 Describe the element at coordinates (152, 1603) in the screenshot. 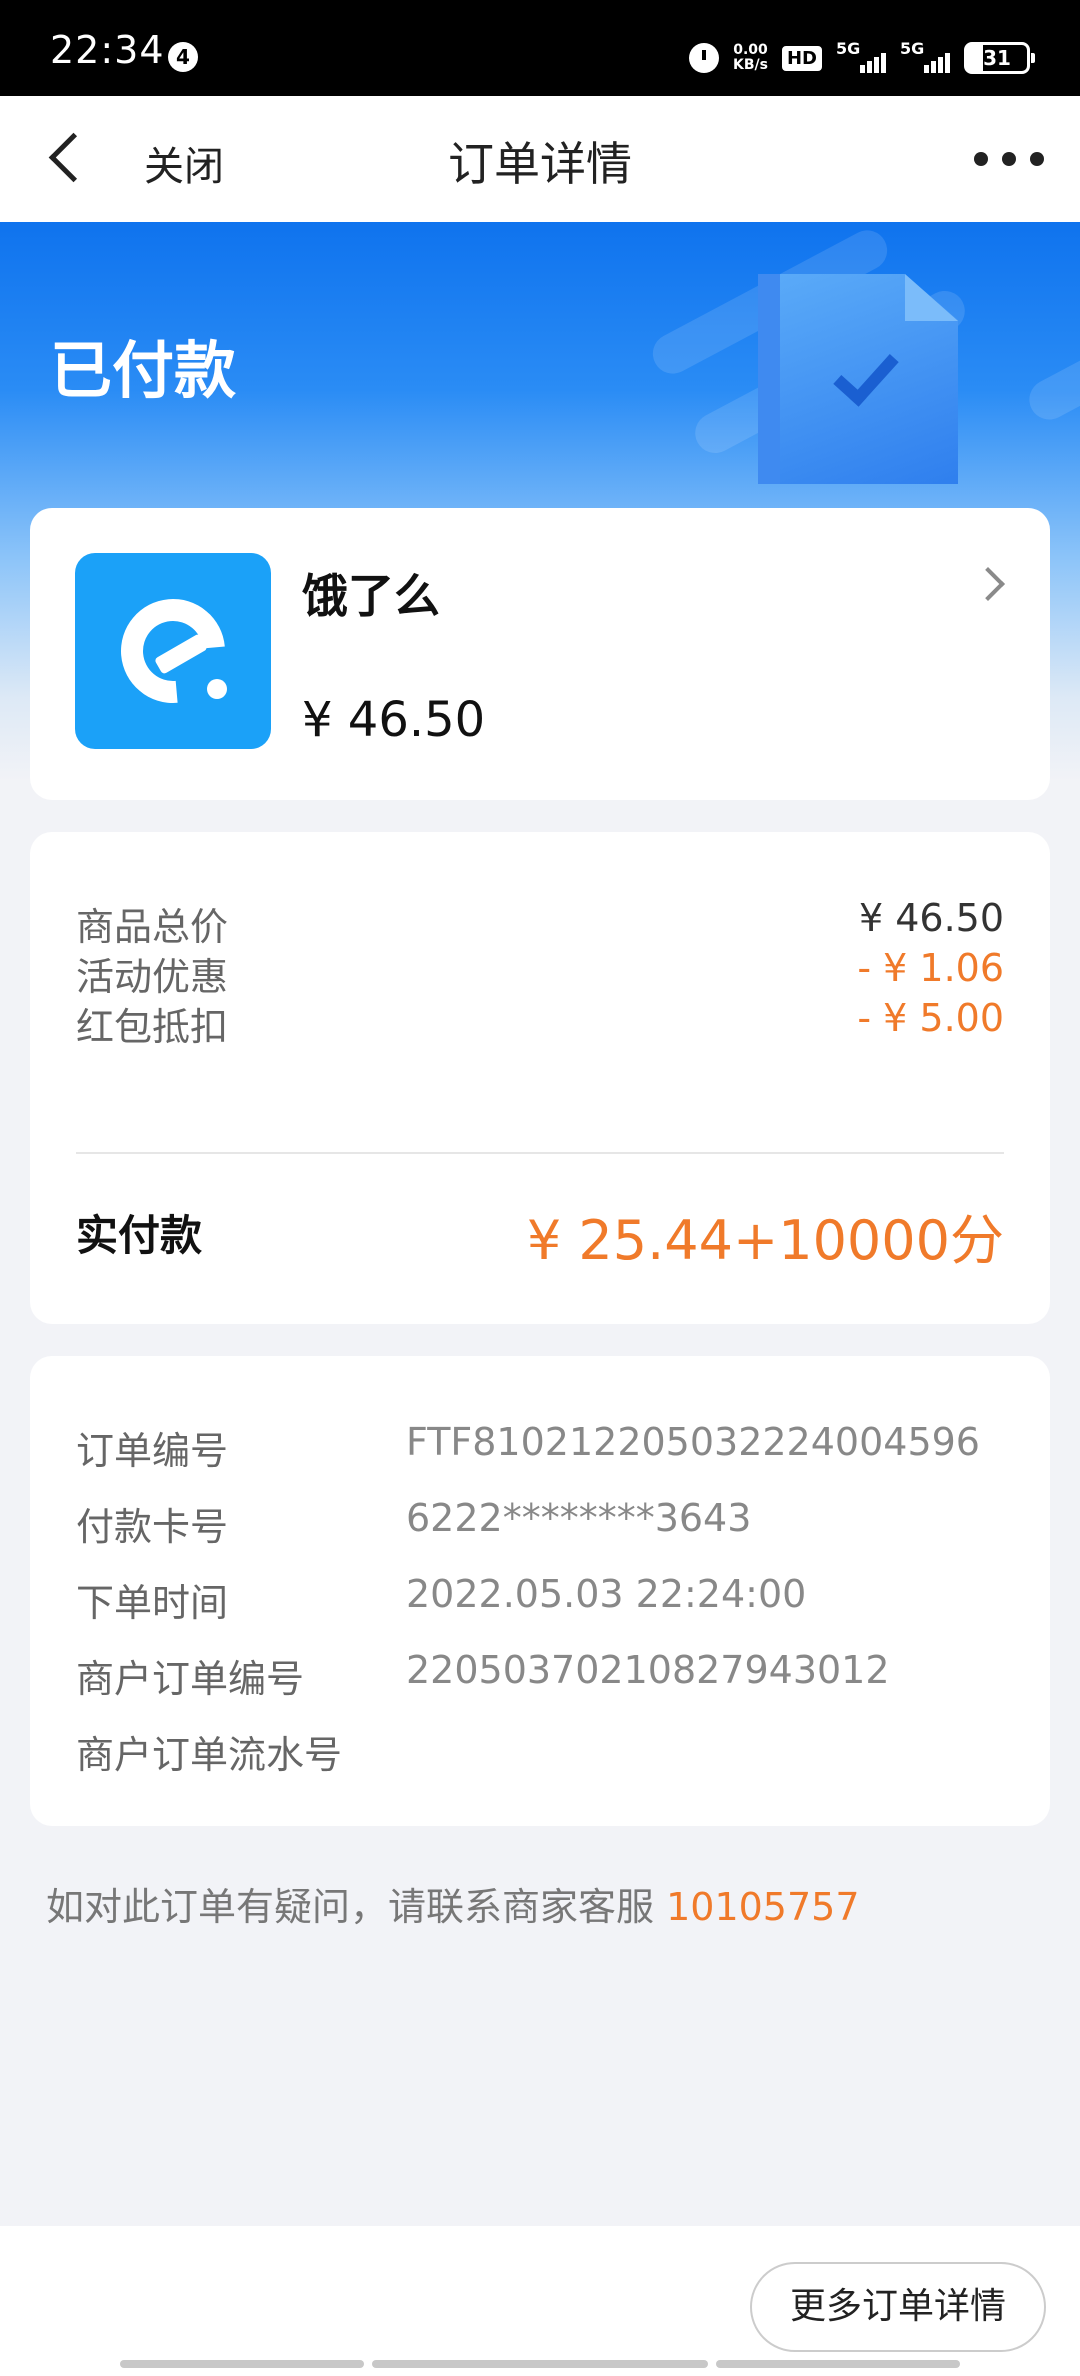

I see `info-label: 下单时间` at that location.